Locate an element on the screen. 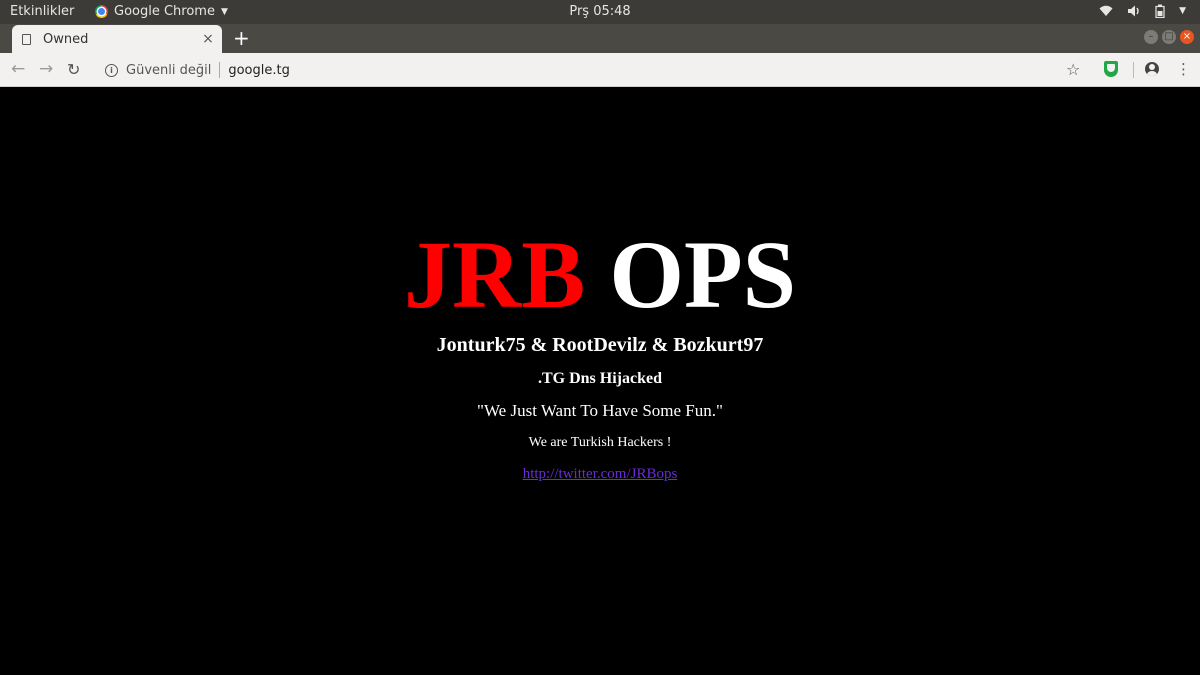 The width and height of the screenshot is (1200, 675). reload-button: ↻ is located at coordinates (73, 69).